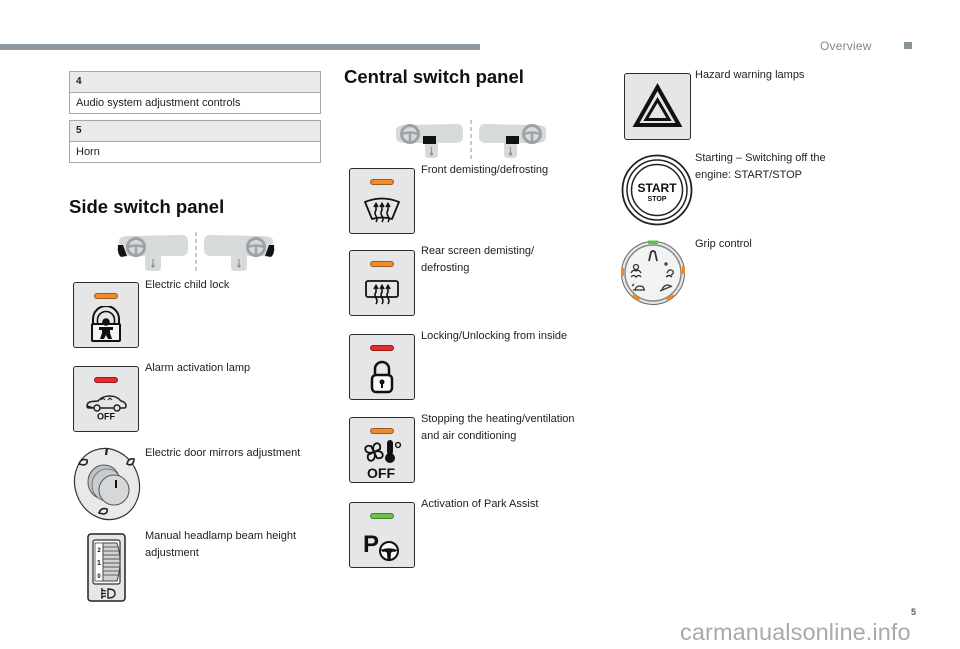 The width and height of the screenshot is (960, 649). What do you see at coordinates (221, 544) in the screenshot?
I see `headlamp-label: Manual headlamp beam height adjustment` at bounding box center [221, 544].